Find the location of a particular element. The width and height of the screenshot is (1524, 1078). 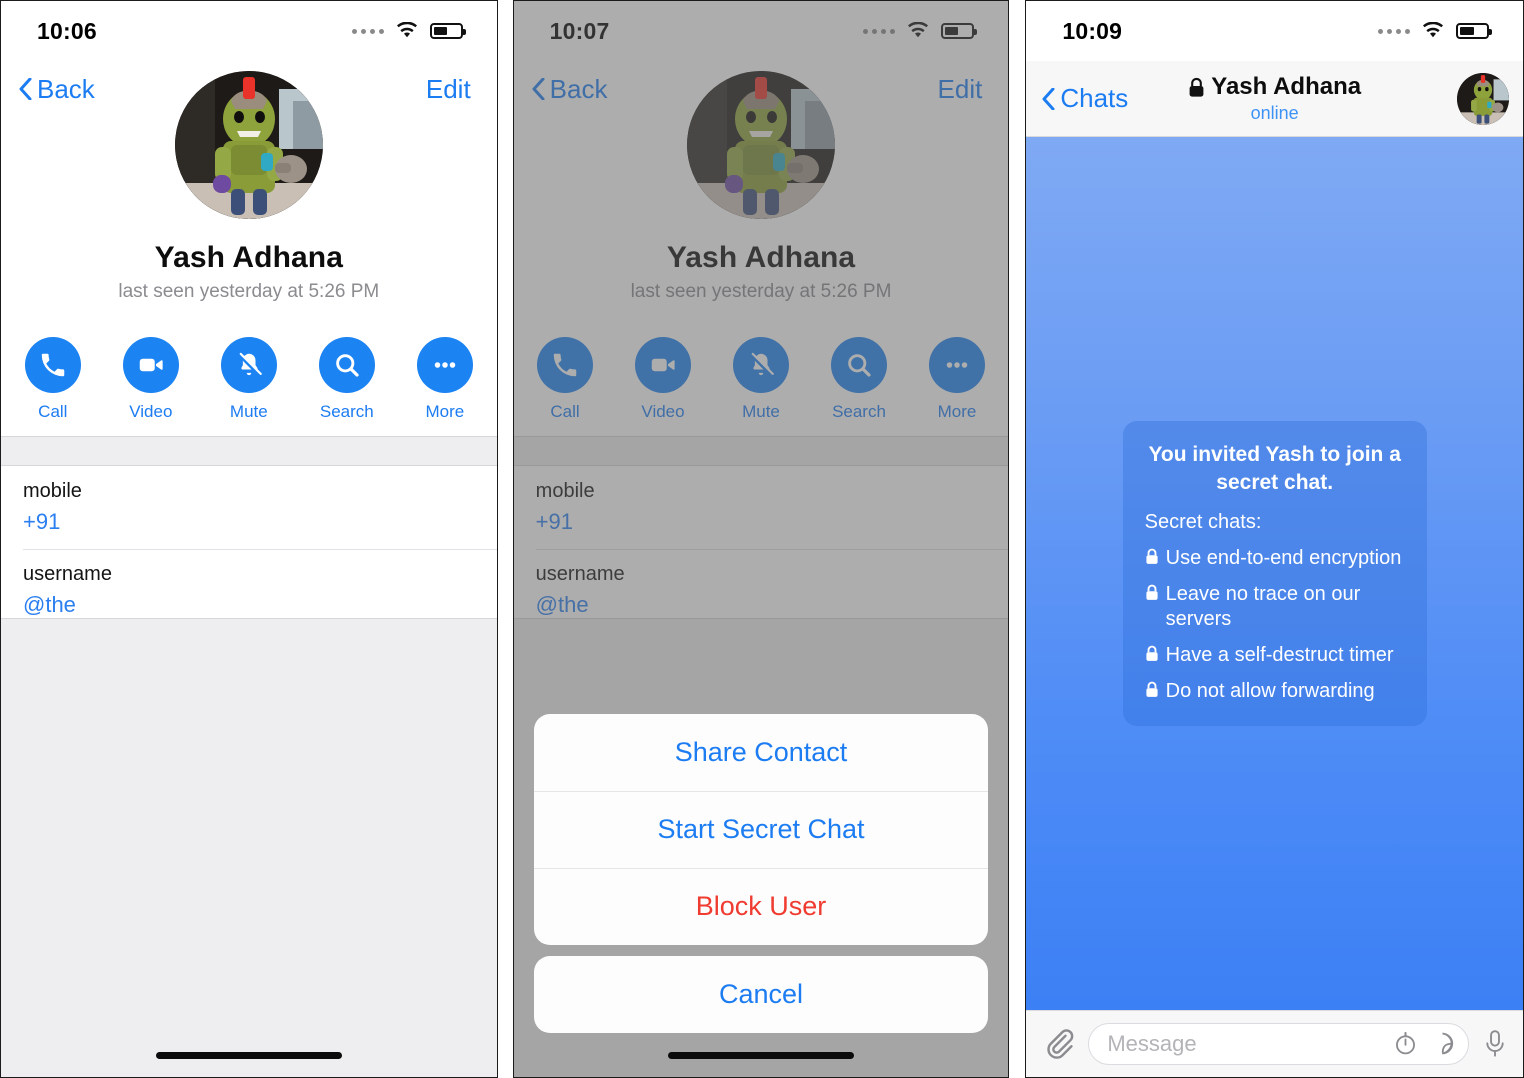

block-user-button: Block User is located at coordinates (761, 906).